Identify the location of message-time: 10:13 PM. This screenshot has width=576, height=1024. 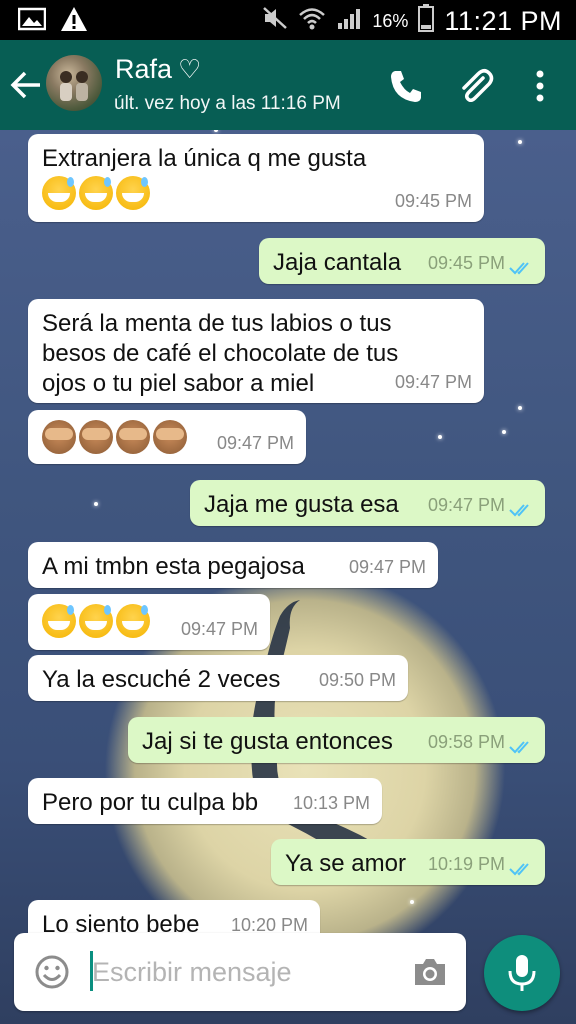
(331, 803).